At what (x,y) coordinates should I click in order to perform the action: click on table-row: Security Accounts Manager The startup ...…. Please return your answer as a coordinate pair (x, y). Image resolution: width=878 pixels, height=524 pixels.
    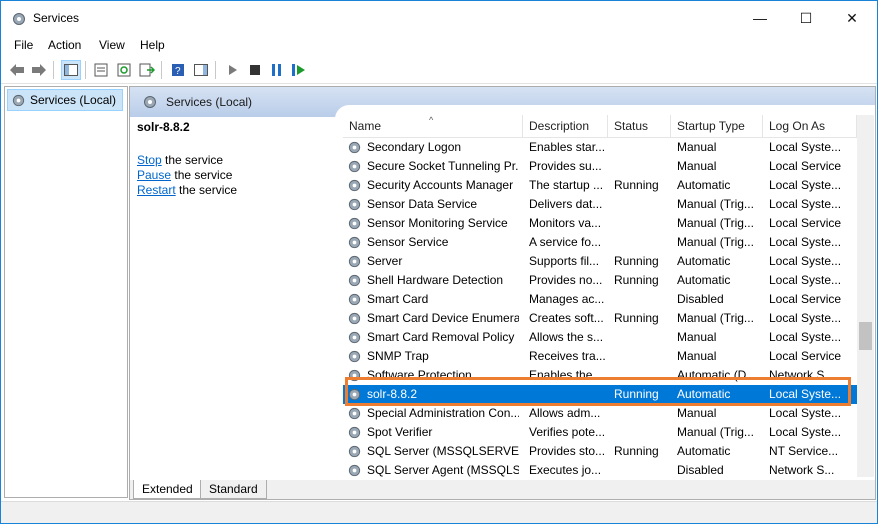
    Looking at the image, I should click on (600, 185).